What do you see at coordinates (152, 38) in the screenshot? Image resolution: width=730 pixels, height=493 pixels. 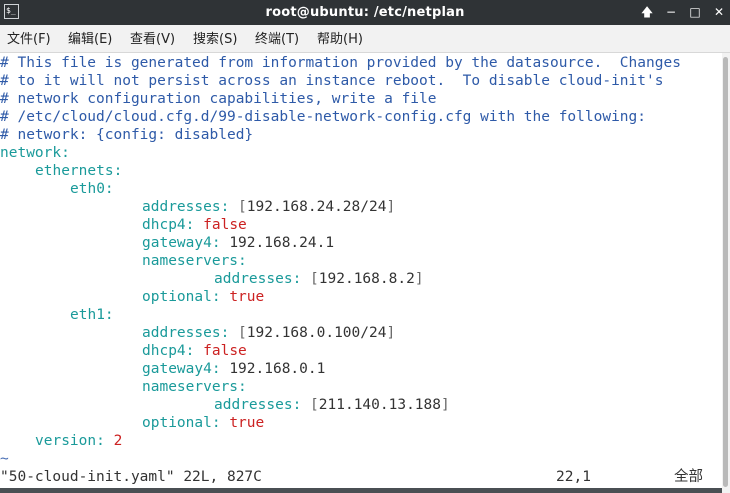 I see `menu-view: 查看(V)` at bounding box center [152, 38].